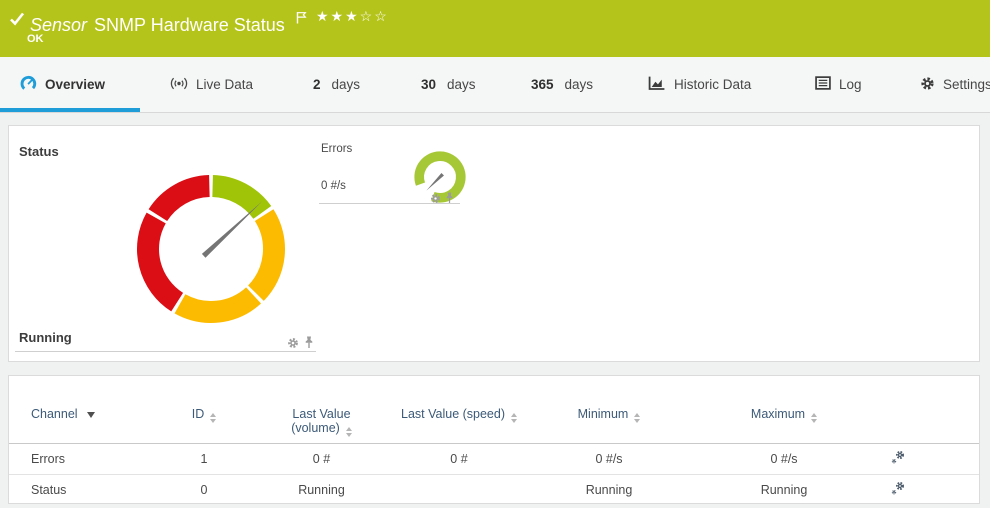 Image resolution: width=990 pixels, height=508 pixels. What do you see at coordinates (609, 490) in the screenshot?
I see `minimum-value: Running` at bounding box center [609, 490].